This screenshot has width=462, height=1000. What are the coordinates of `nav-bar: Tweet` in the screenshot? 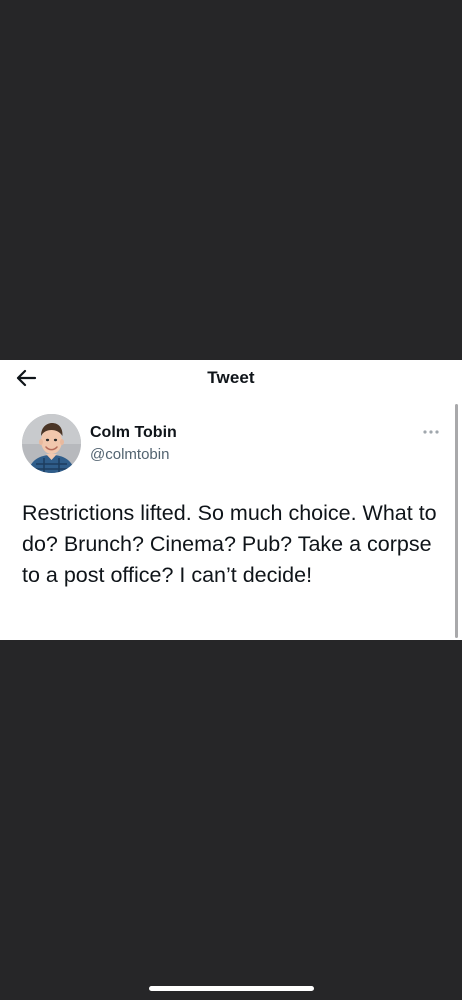 It's located at (231, 378).